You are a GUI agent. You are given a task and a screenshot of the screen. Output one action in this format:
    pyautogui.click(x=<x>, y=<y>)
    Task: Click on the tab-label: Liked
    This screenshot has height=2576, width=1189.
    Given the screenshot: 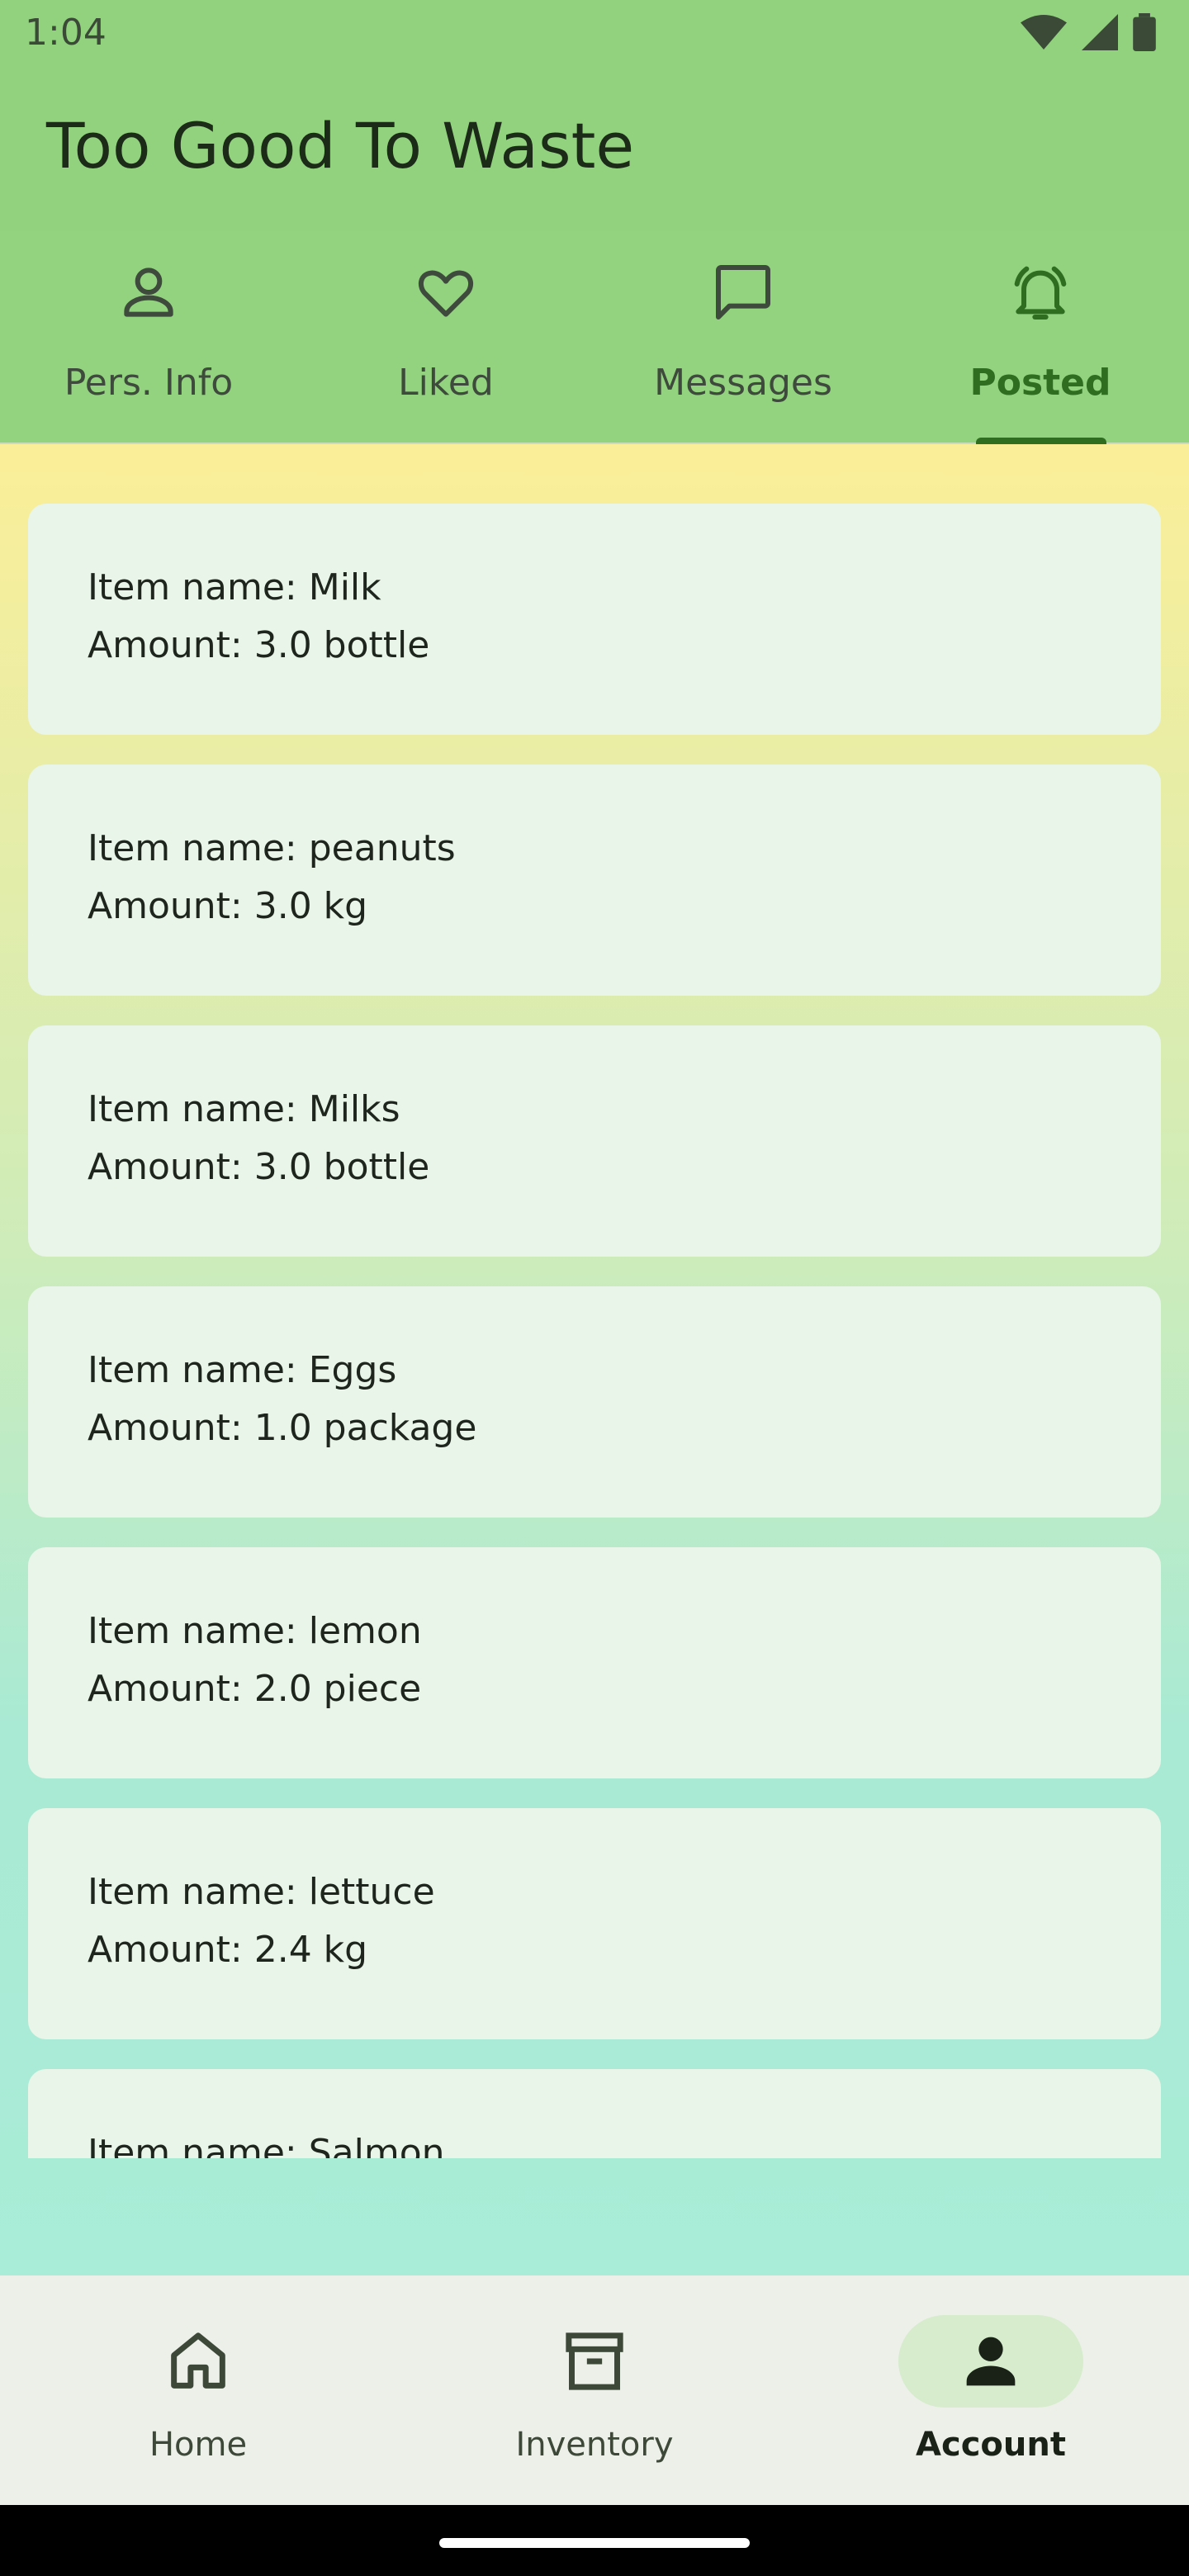 What is the action you would take?
    pyautogui.click(x=446, y=383)
    